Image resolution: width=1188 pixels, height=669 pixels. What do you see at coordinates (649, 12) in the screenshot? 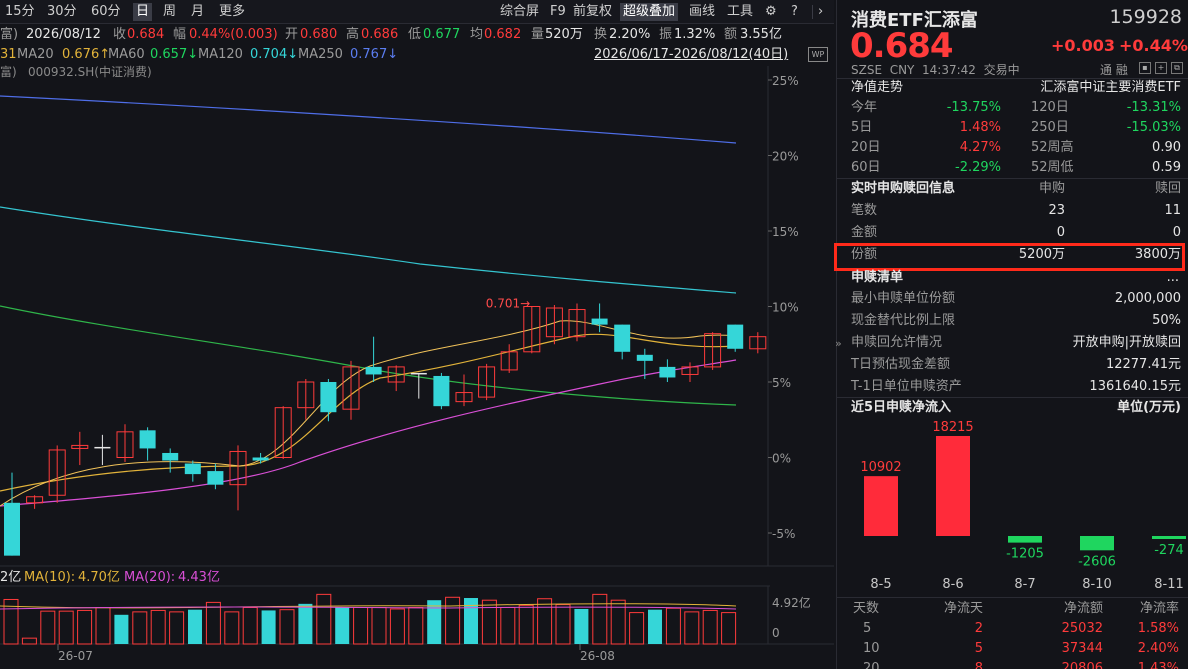
I see `super-overlay-button: 超级叠加` at bounding box center [649, 12].